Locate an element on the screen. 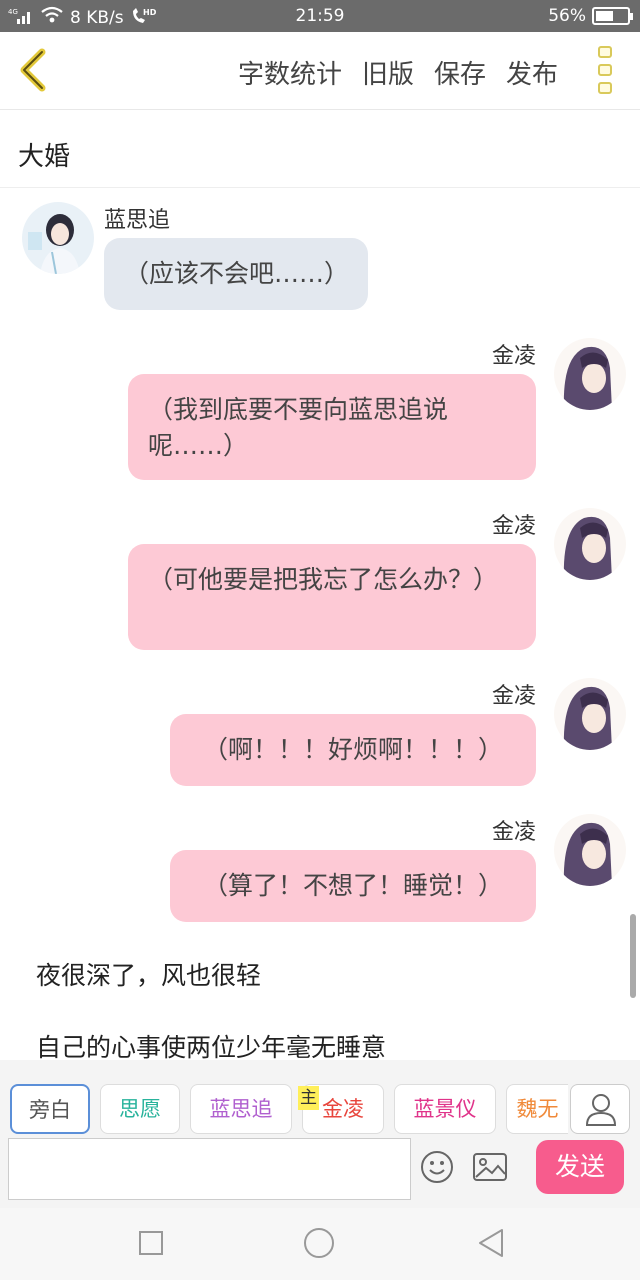 The image size is (640, 1280). editor-toolbar: 字数统计 旧版 保存 发布 is located at coordinates (320, 71).